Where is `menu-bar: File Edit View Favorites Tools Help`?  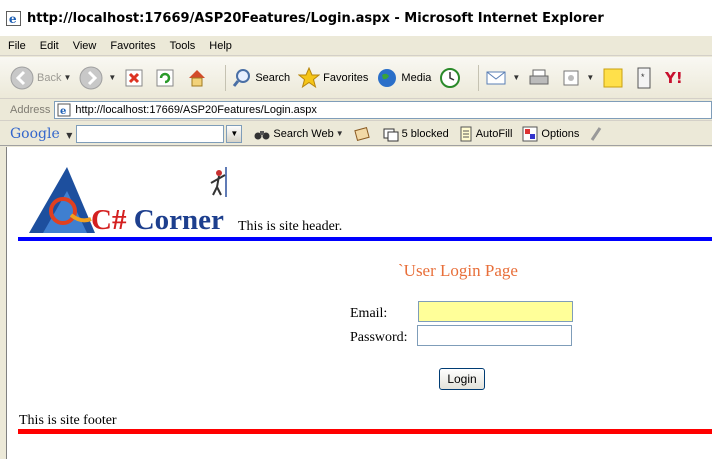
menu-bar: File Edit View Favorites Tools Help is located at coordinates (356, 46).